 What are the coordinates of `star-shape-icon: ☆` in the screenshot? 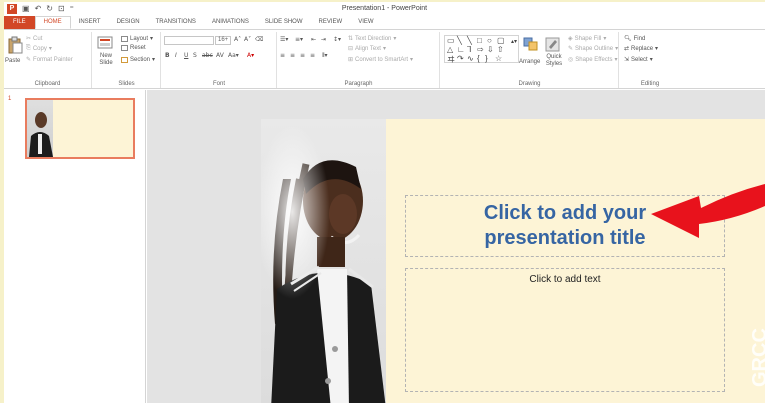 It's located at (499, 58).